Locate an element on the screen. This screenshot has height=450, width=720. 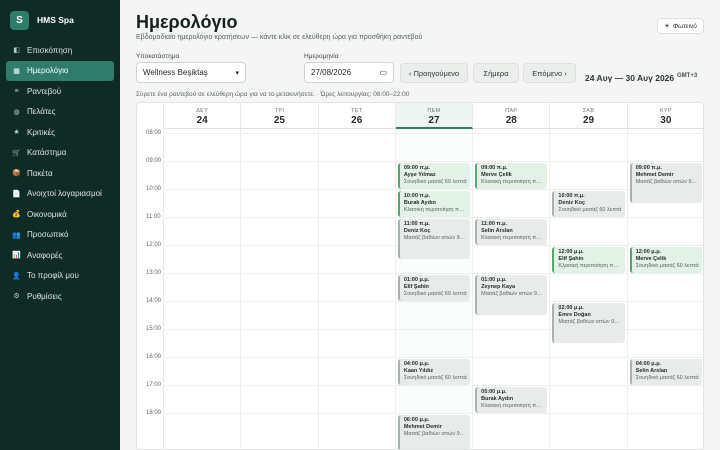
sidebar-item-user: 👤 Το προφίλ μου is located at coordinates (60, 276).